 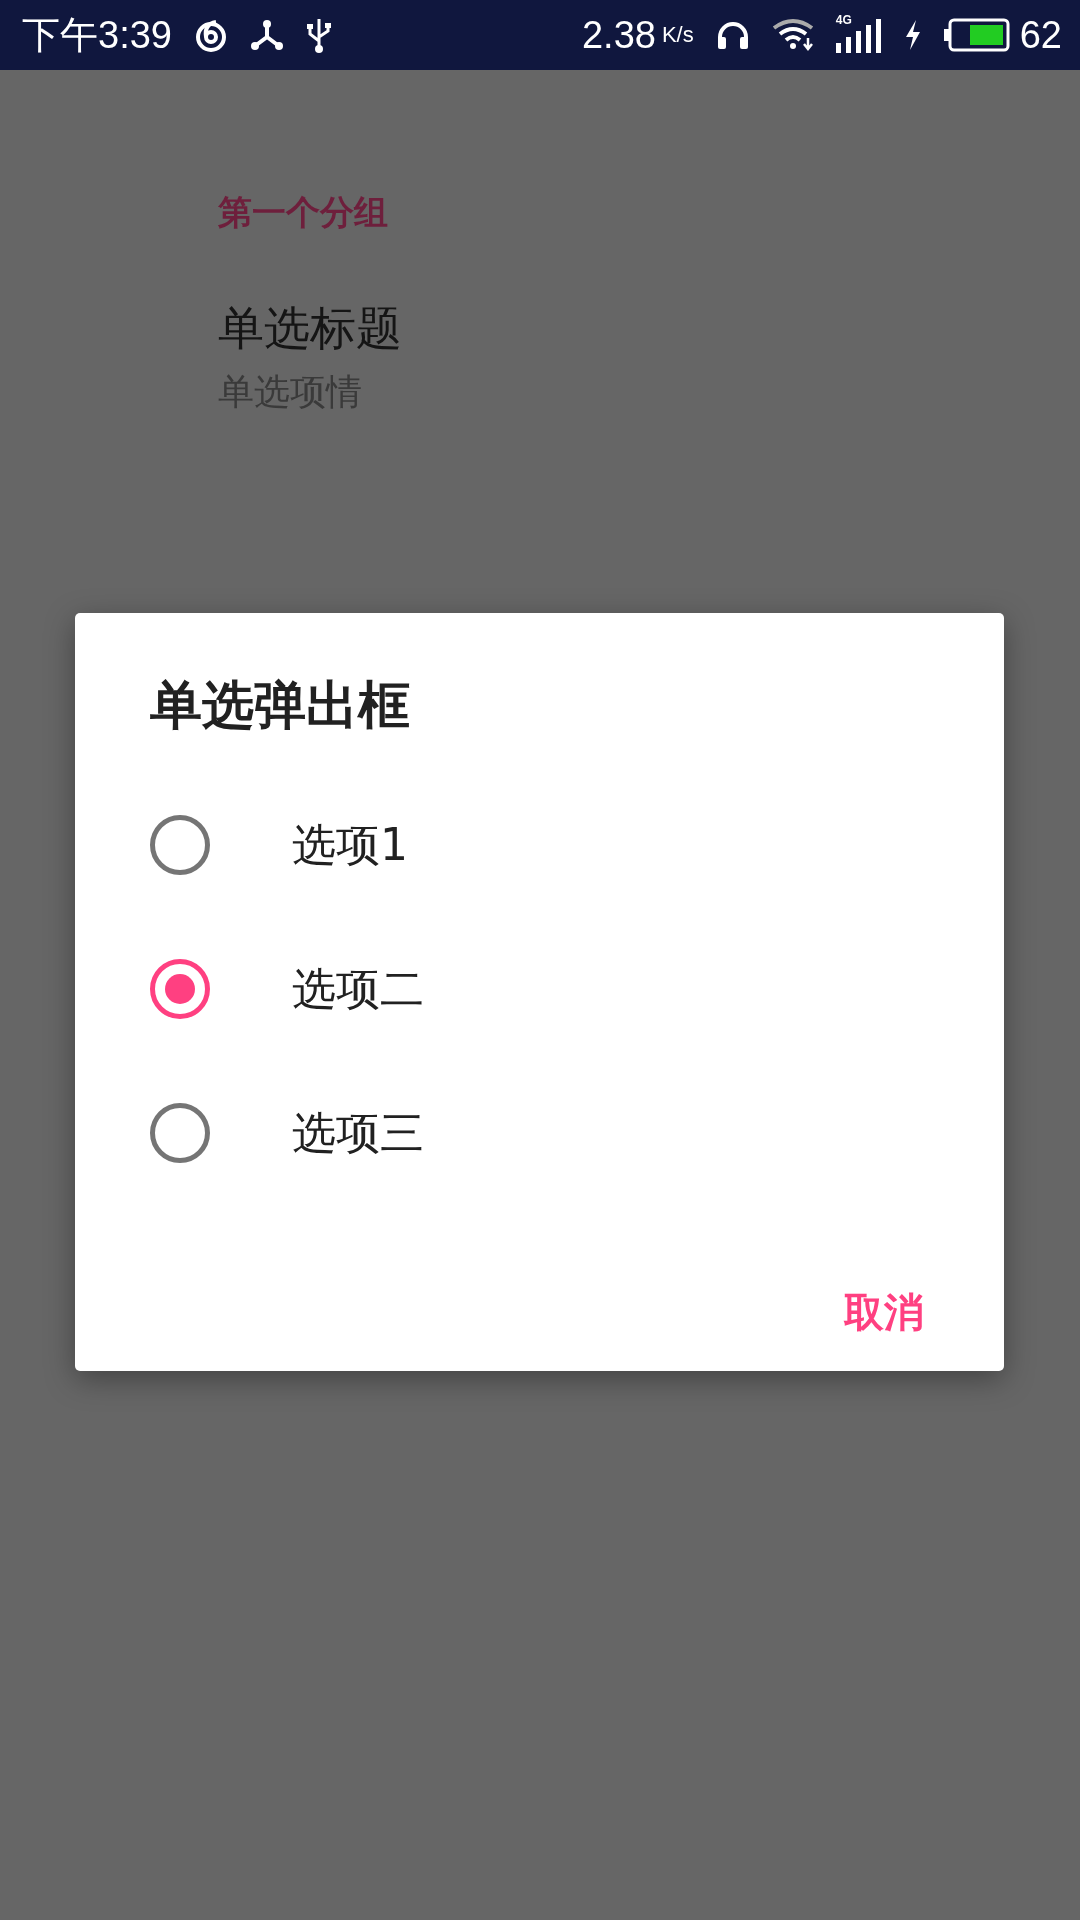 I want to click on signal-icon, so click(x=858, y=35).